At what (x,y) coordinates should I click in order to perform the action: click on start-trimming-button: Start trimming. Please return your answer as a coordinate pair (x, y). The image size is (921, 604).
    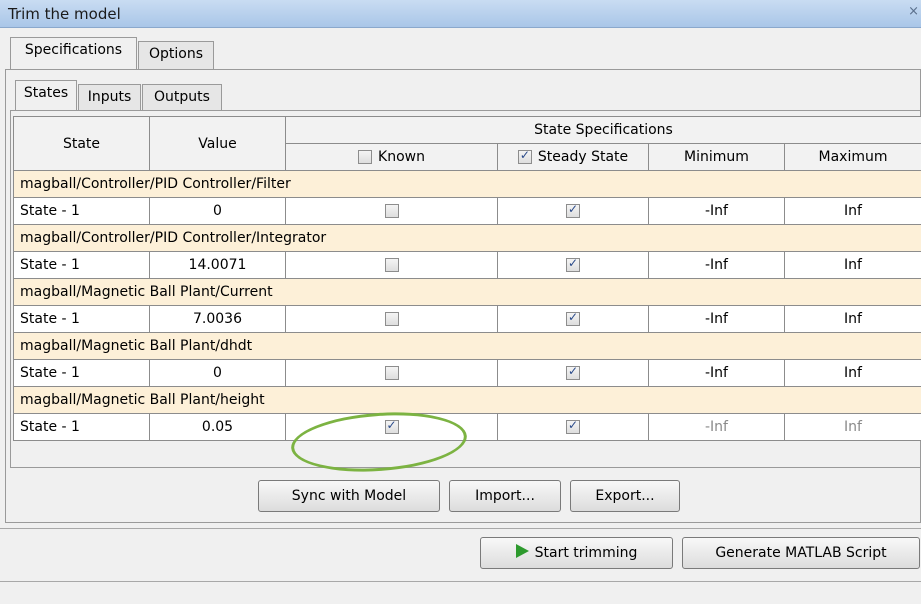
    Looking at the image, I should click on (576, 553).